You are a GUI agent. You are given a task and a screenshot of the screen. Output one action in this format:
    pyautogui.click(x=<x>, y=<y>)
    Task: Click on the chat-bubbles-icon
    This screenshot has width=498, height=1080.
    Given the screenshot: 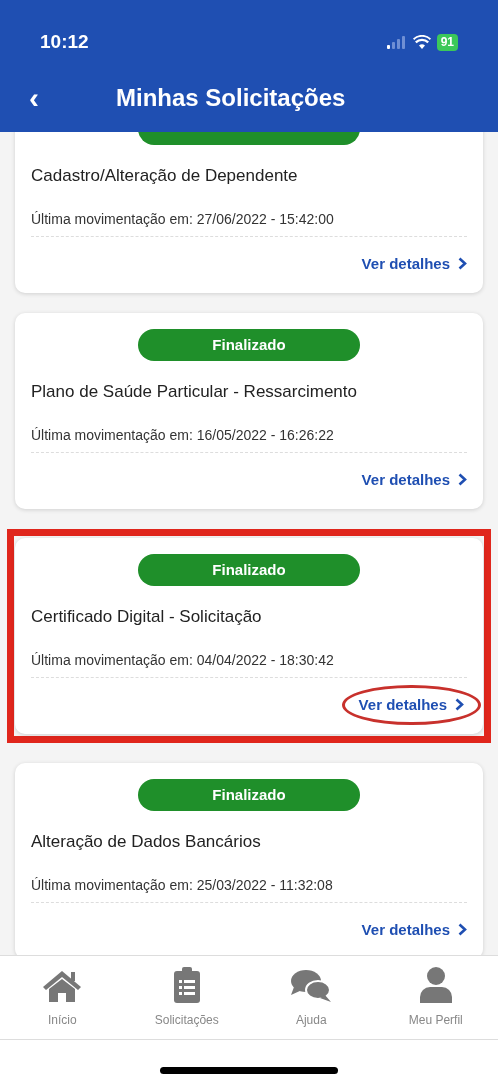 What is the action you would take?
    pyautogui.click(x=311, y=985)
    